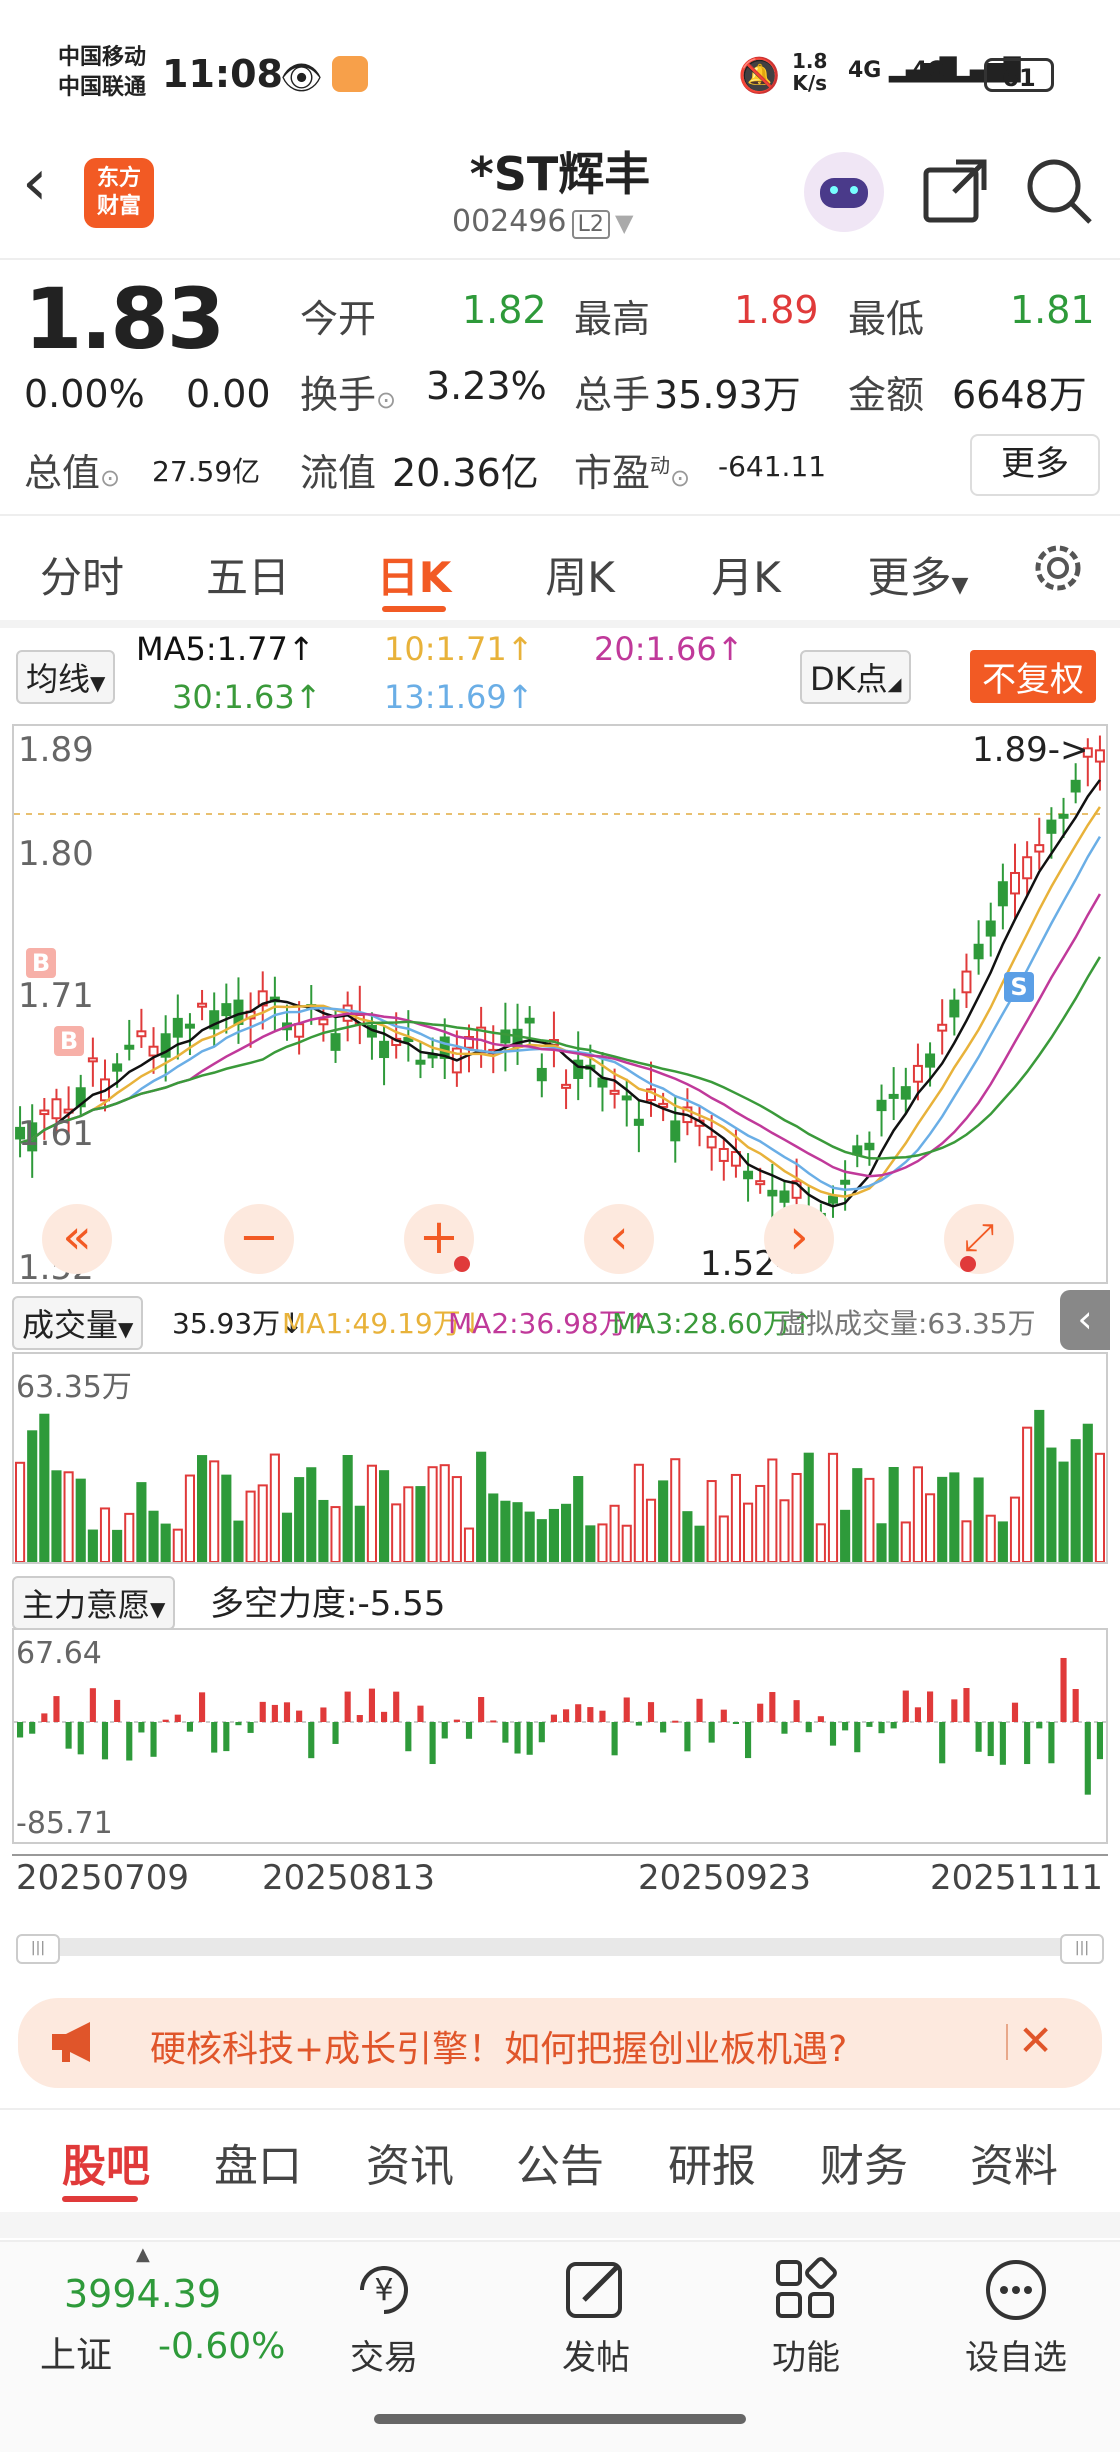  What do you see at coordinates (746, 574) in the screenshot?
I see `tab-monthly-k: 月K` at bounding box center [746, 574].